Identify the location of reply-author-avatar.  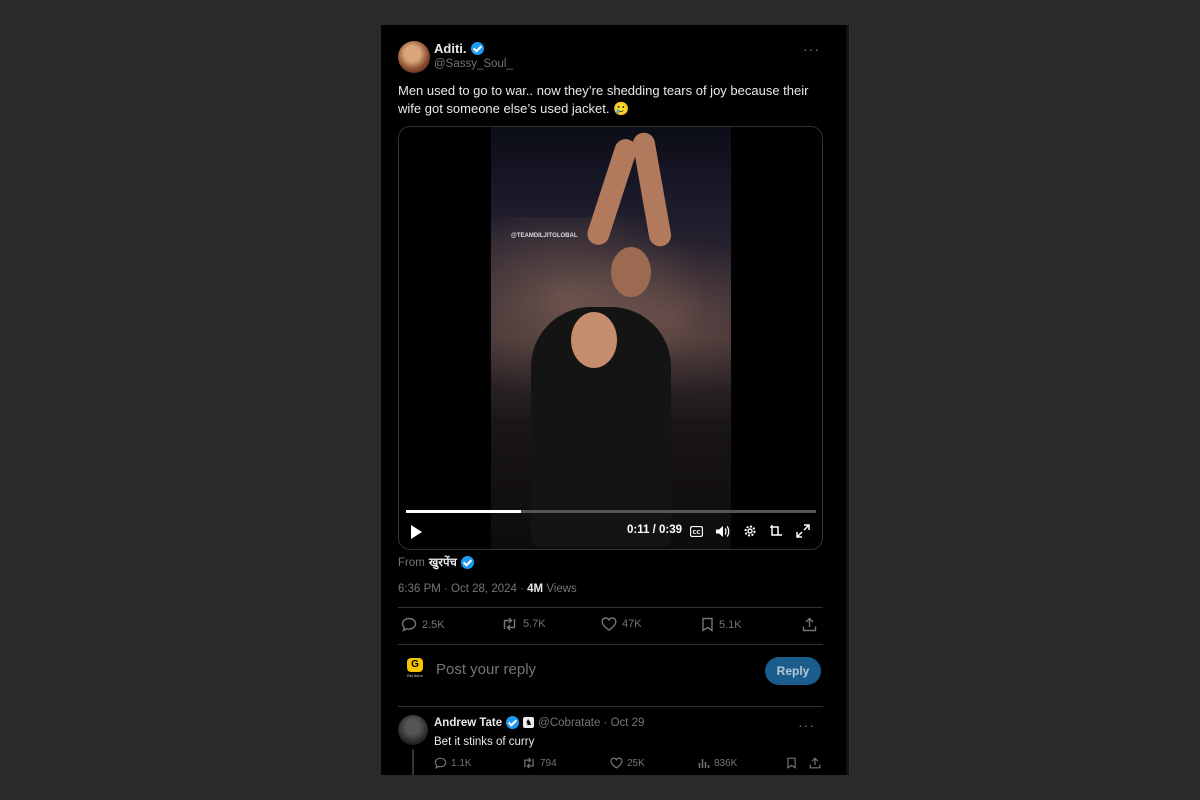
(413, 730).